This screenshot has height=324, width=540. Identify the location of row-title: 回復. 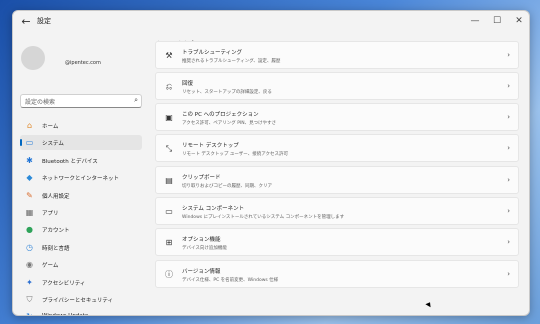
(188, 84).